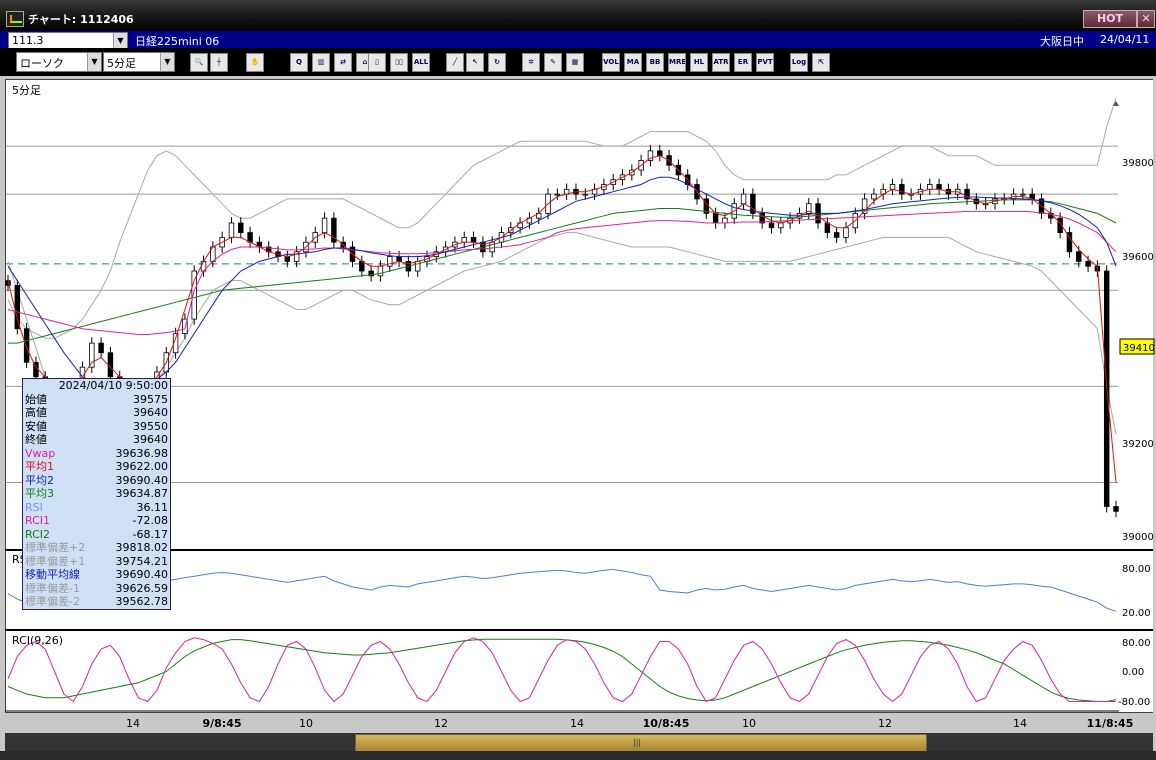 This screenshot has width=1156, height=760. What do you see at coordinates (1136, 613) in the screenshot?
I see `rsi-tick-label: 20.00` at bounding box center [1136, 613].